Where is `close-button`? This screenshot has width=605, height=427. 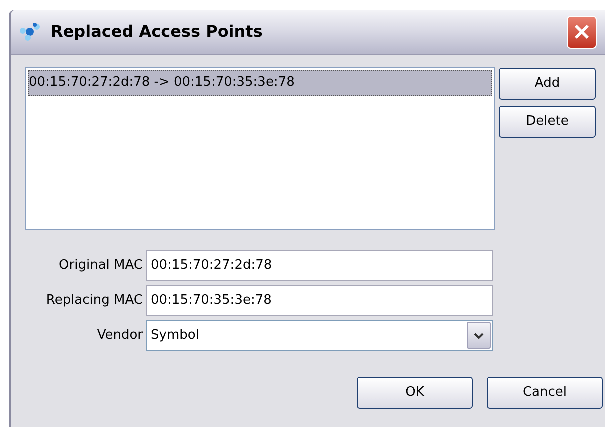 close-button is located at coordinates (582, 32).